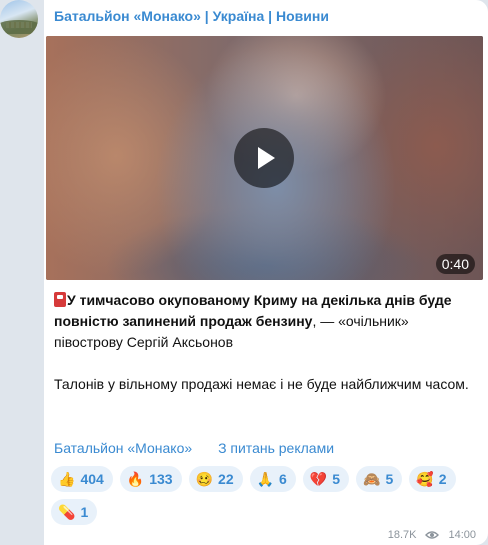 Image resolution: width=488 pixels, height=545 pixels. I want to click on see-no-evil-monkey-icon: 🙈, so click(372, 479).